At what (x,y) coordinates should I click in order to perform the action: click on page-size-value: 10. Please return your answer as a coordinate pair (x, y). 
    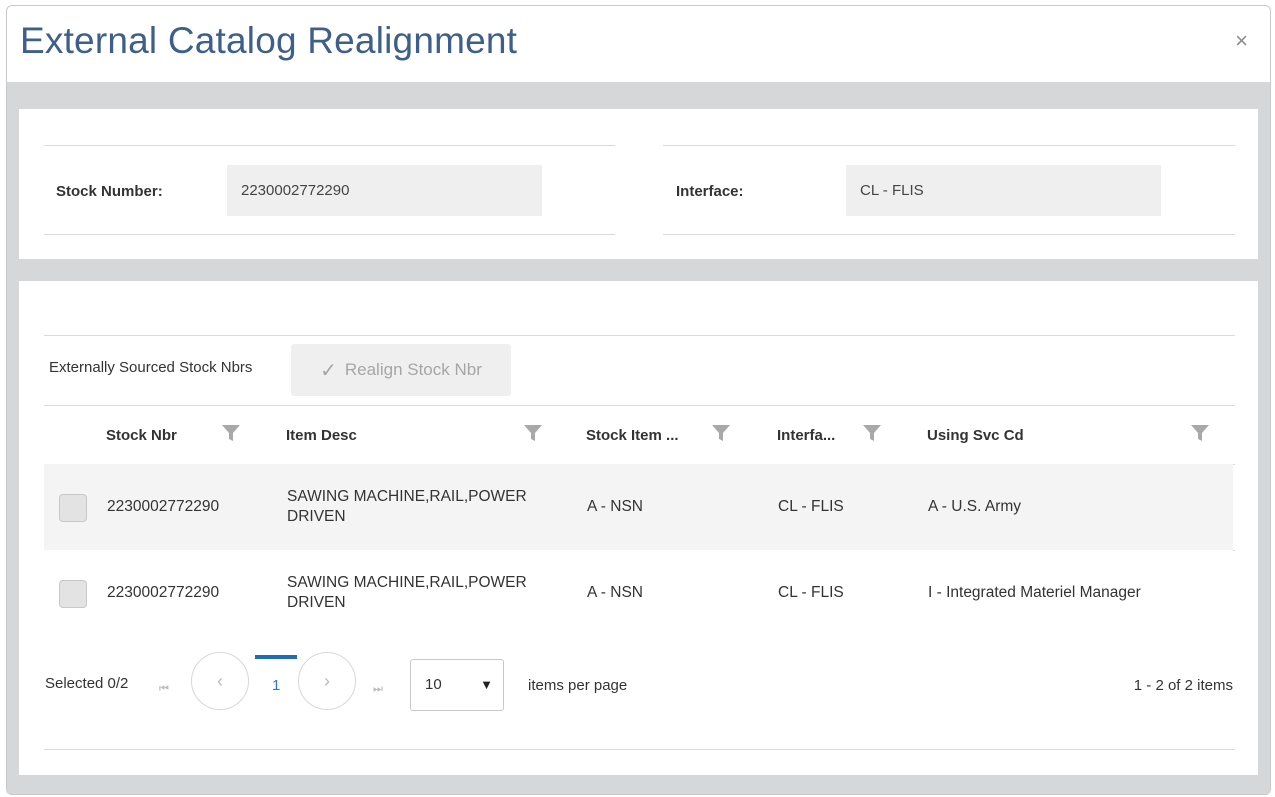
    Looking at the image, I should click on (433, 684).